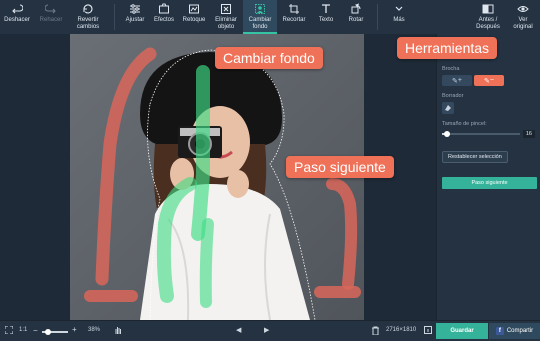 The height and width of the screenshot is (341, 540). I want to click on save-button: Guardar, so click(462, 331).